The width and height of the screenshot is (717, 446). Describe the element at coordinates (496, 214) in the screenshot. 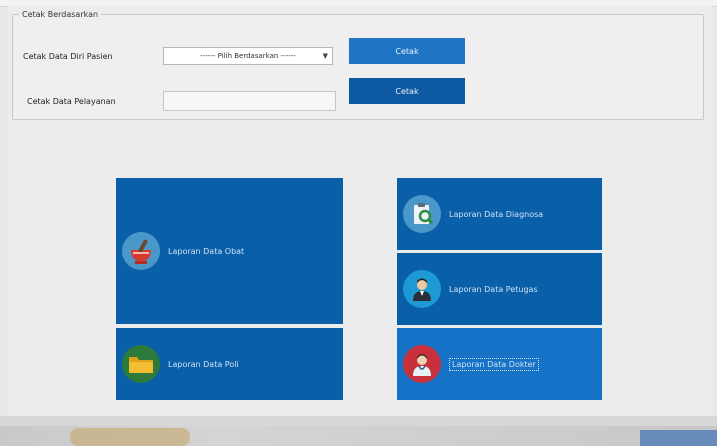

I see `report-tile-diagnosa-label: Laporan Data Diagnosa` at that location.